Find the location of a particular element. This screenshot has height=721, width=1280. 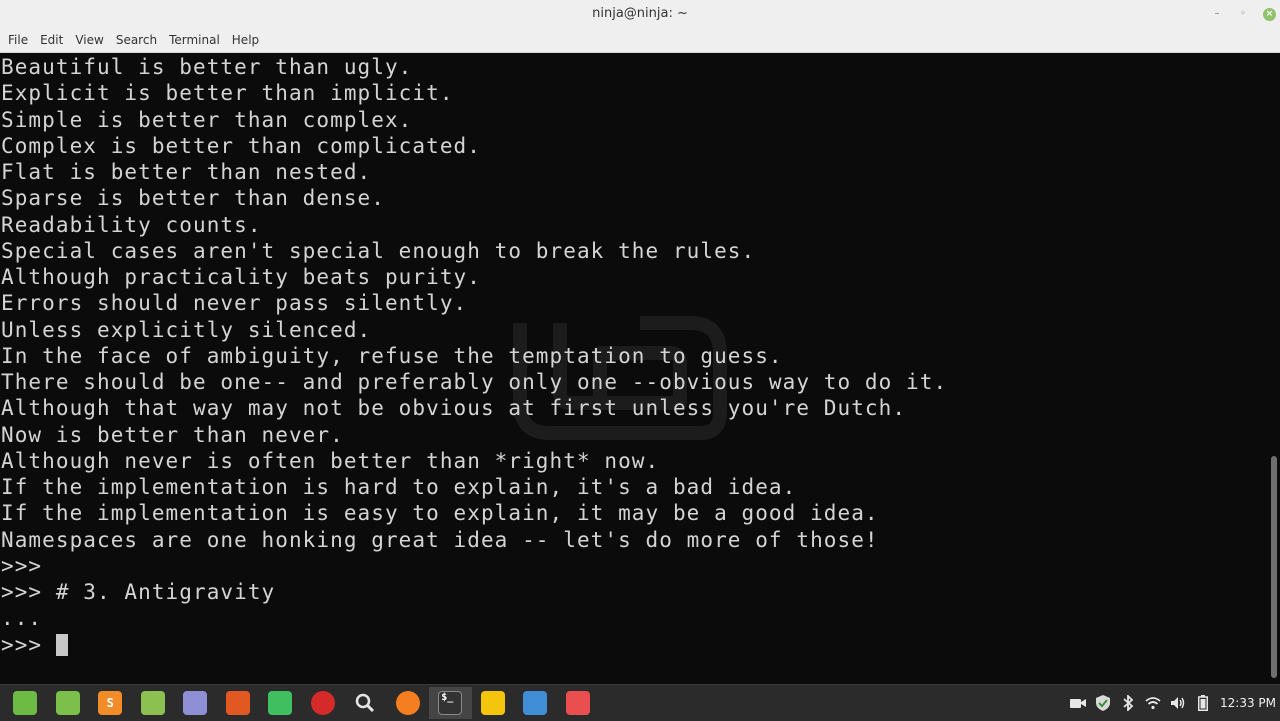

system-tray: 12:33 PM is located at coordinates (1173, 703).